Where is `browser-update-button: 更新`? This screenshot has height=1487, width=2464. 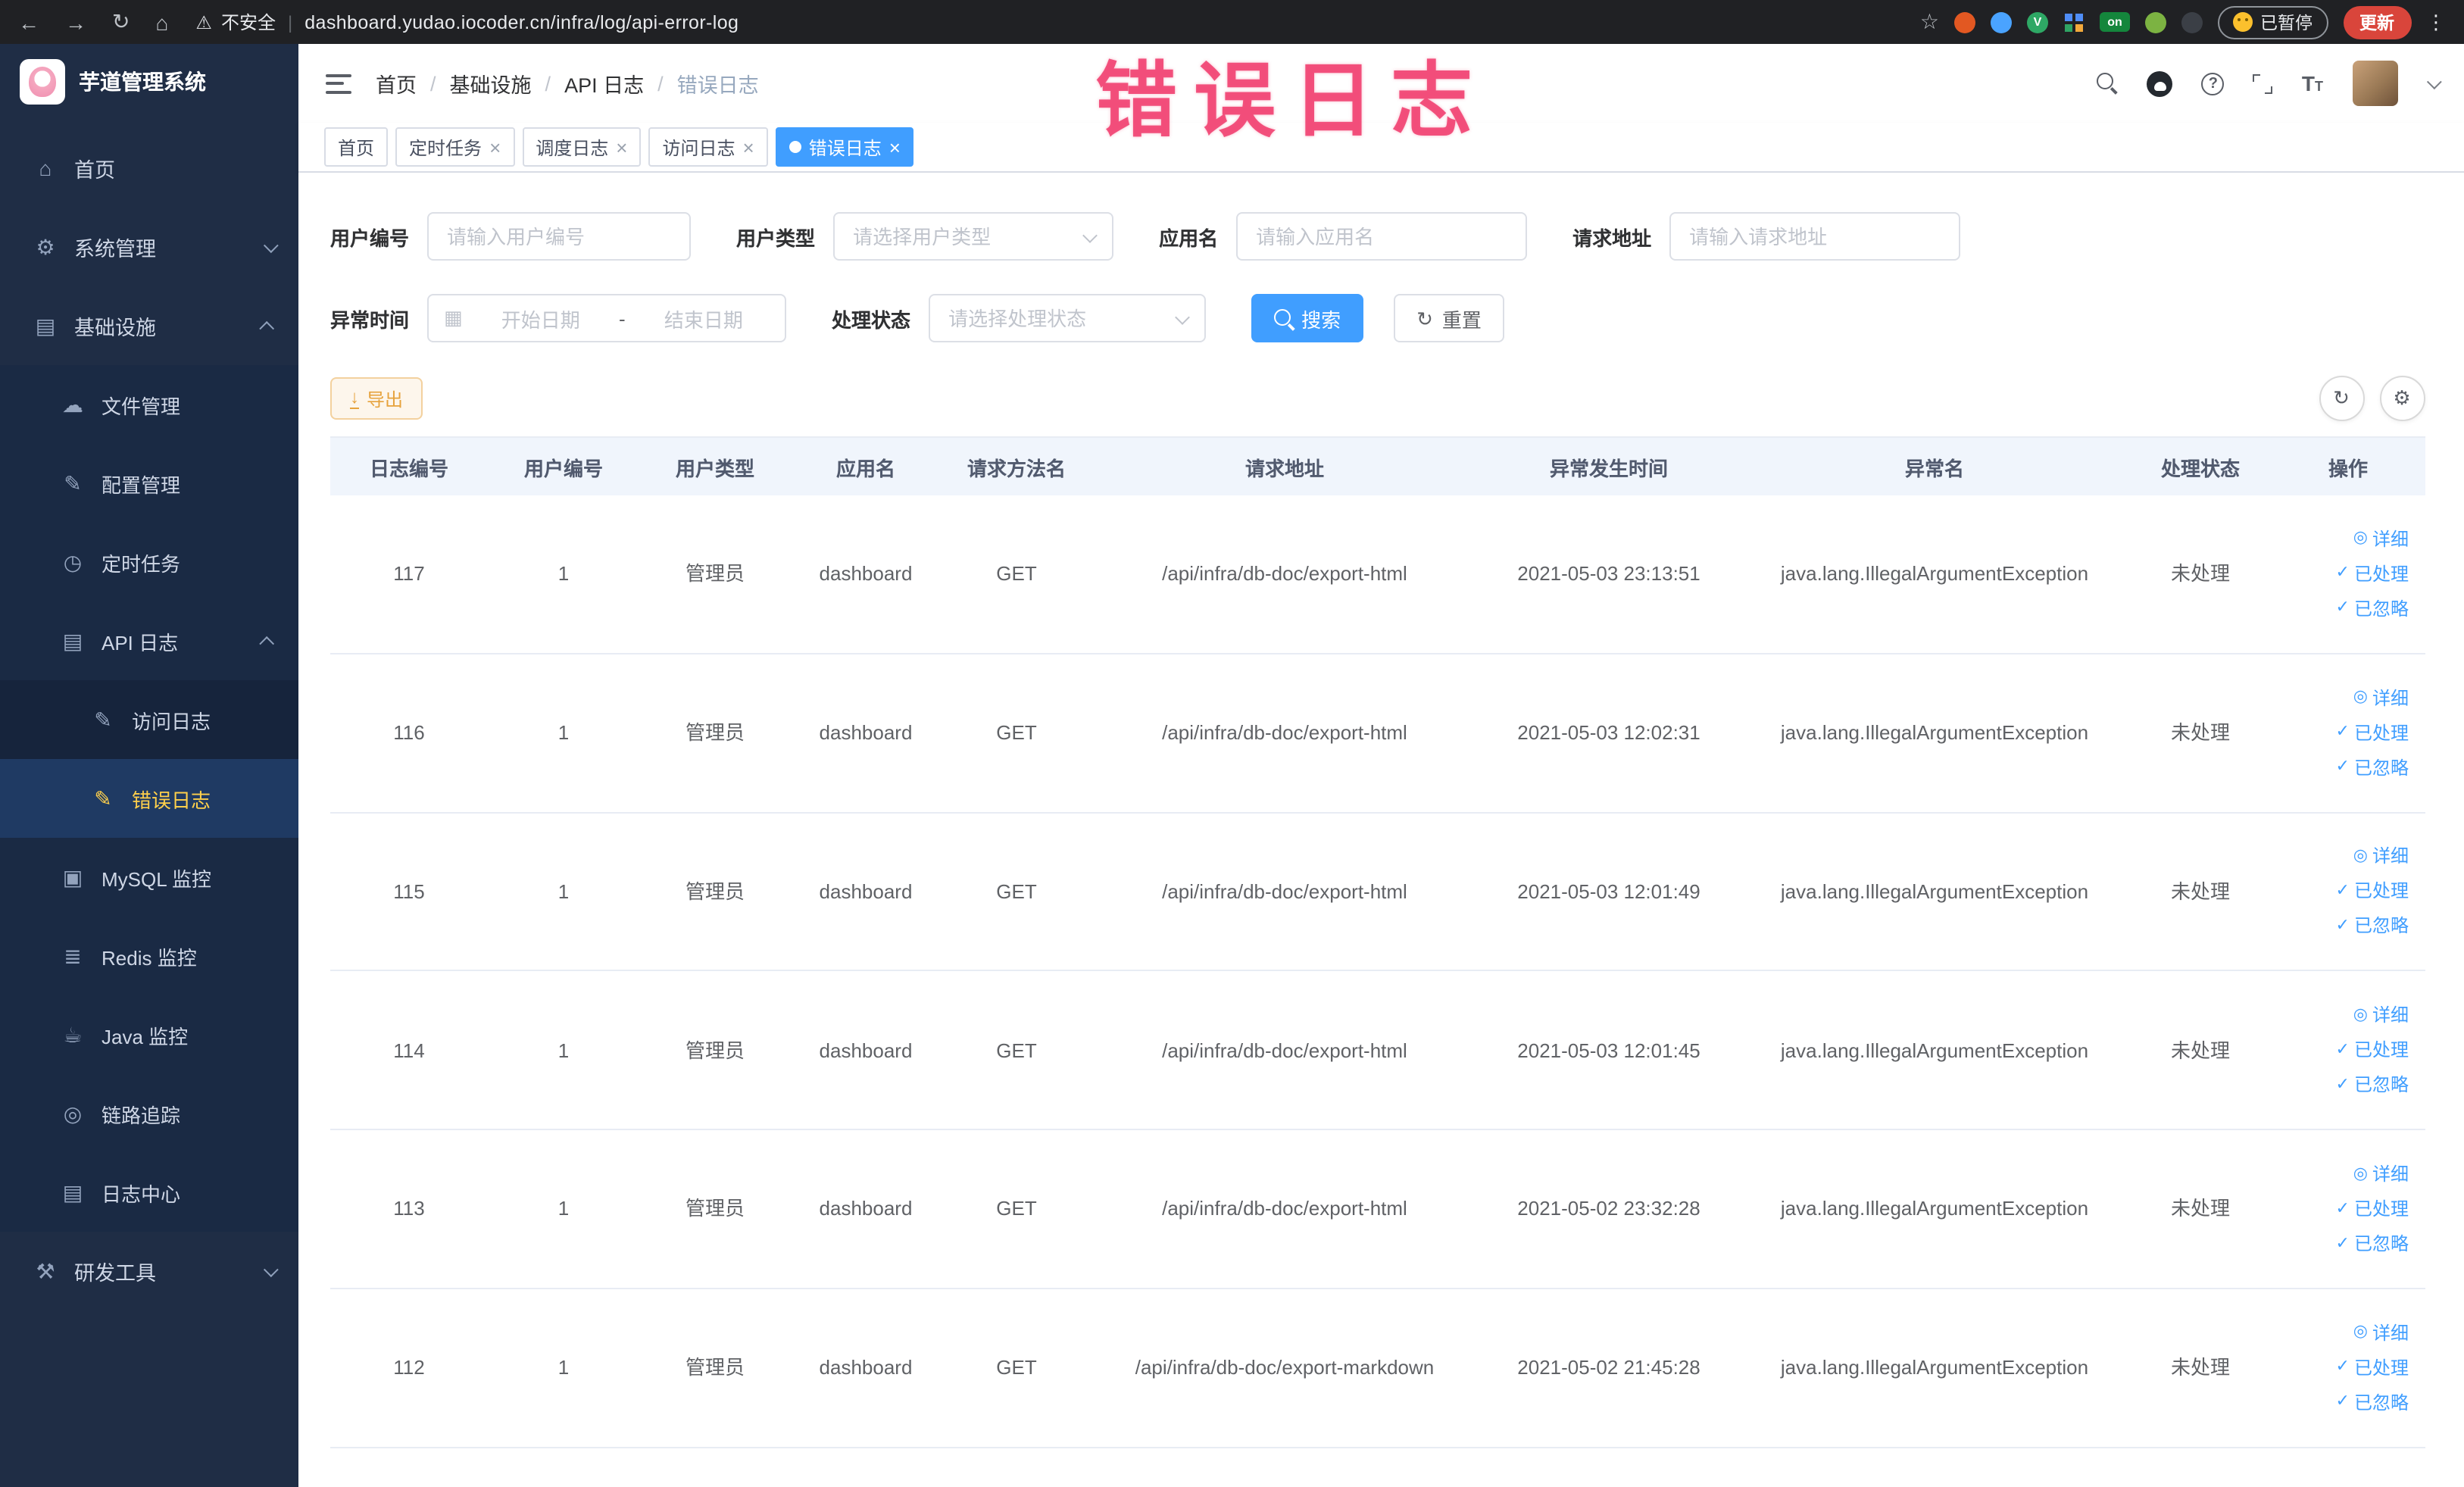 browser-update-button: 更新 is located at coordinates (2377, 22).